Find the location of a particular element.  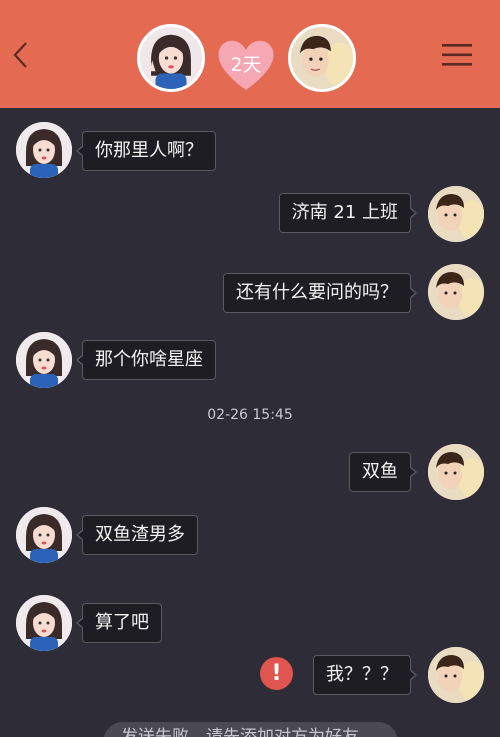

header-avatar-him is located at coordinates (322, 58).